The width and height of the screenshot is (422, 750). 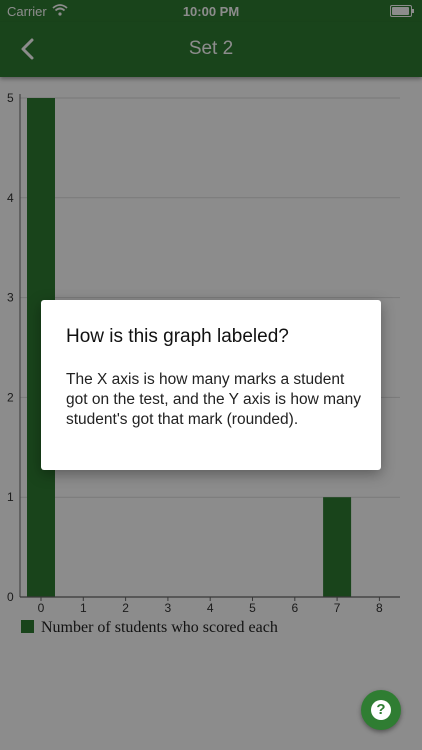 I want to click on help-button: ?, so click(x=381, y=710).